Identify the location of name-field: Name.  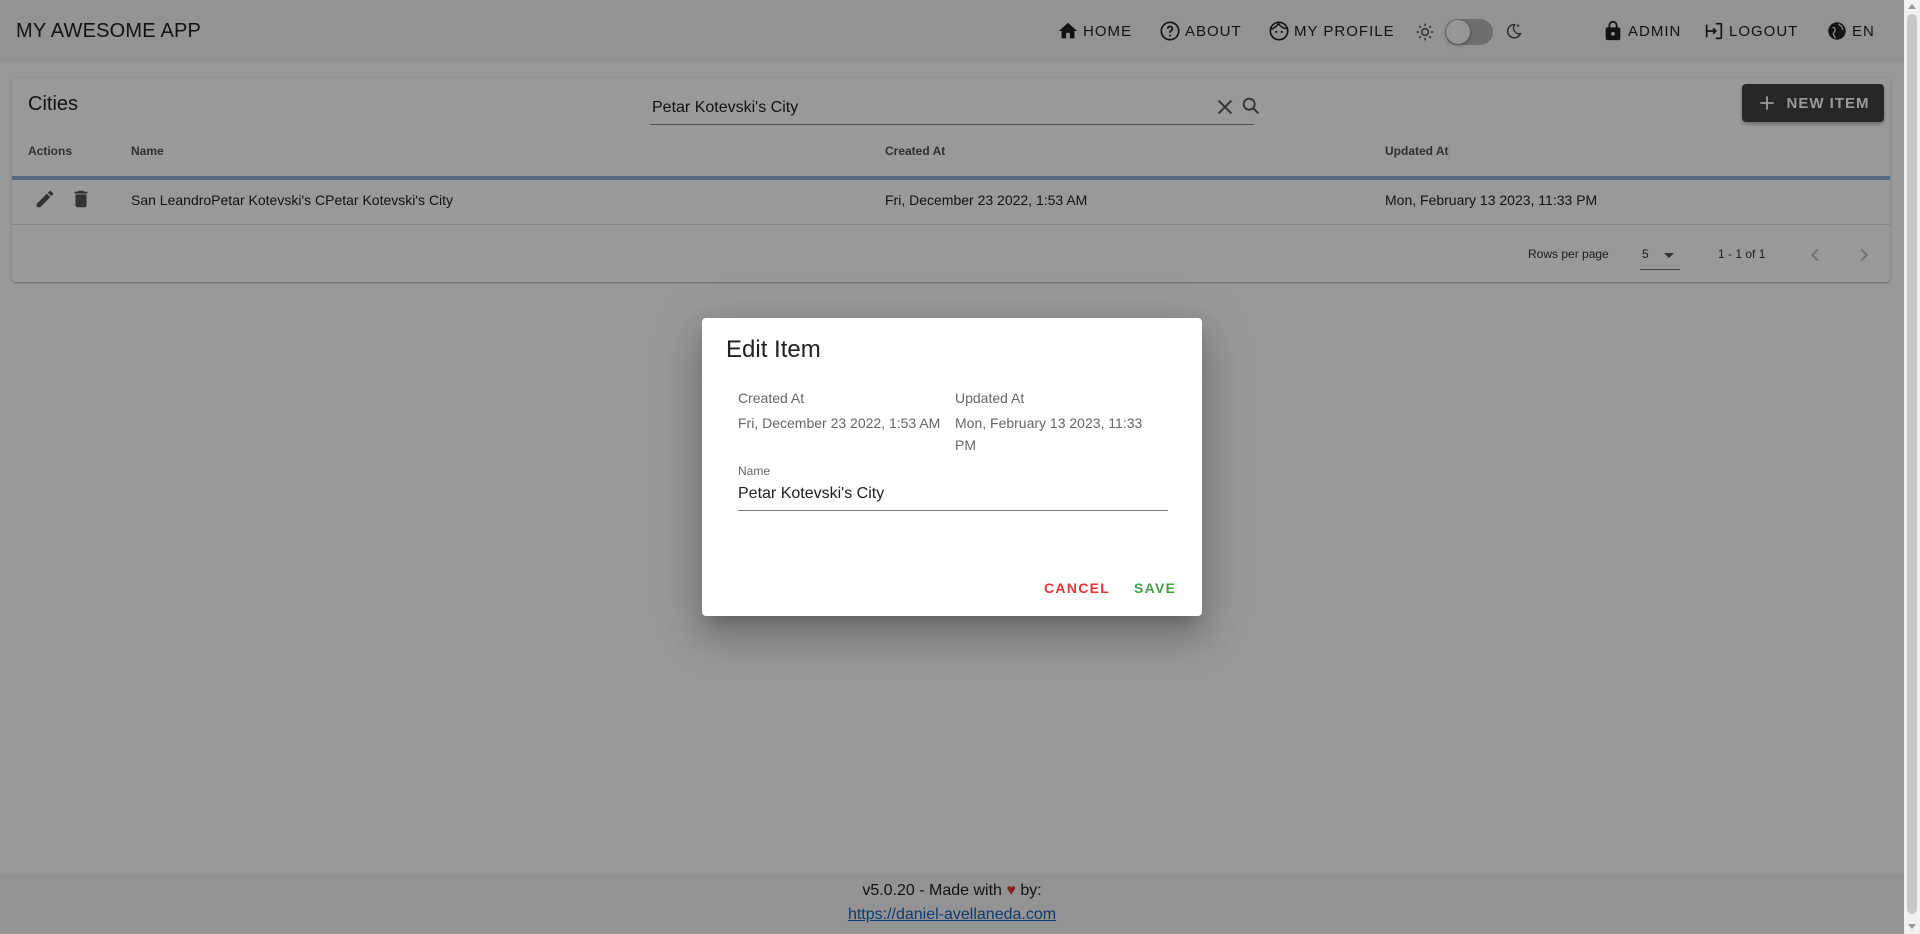
(953, 487).